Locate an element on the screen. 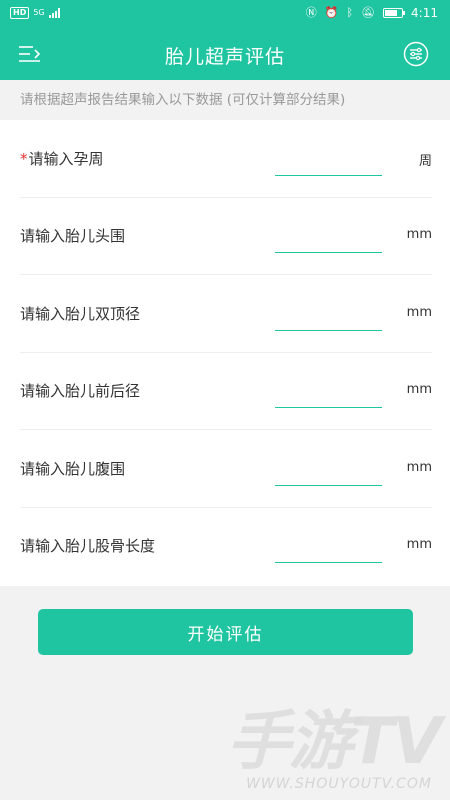 The width and height of the screenshot is (450, 800). signal-icon is located at coordinates (54, 13).